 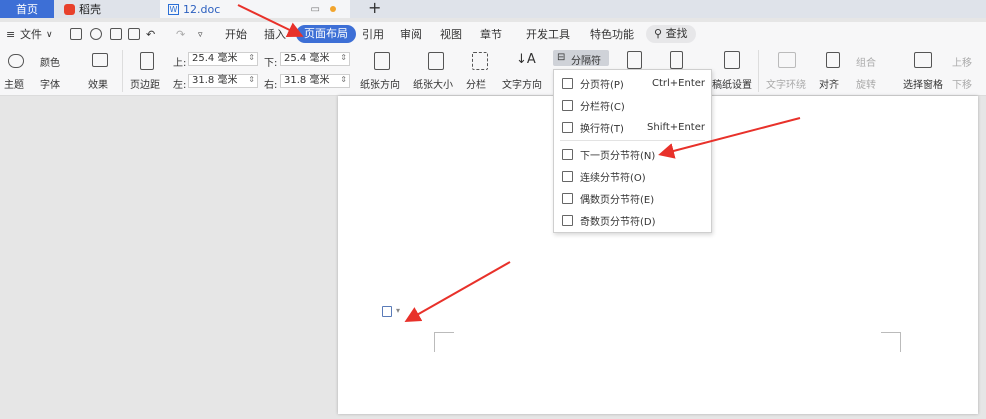 What do you see at coordinates (480, 61) in the screenshot?
I see `columns-icon` at bounding box center [480, 61].